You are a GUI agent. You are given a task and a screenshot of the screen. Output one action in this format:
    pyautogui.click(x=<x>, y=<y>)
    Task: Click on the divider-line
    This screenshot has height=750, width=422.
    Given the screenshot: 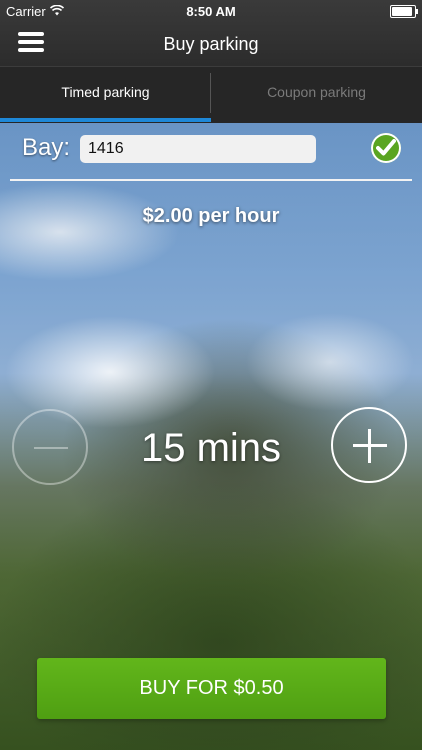 What is the action you would take?
    pyautogui.click(x=211, y=180)
    